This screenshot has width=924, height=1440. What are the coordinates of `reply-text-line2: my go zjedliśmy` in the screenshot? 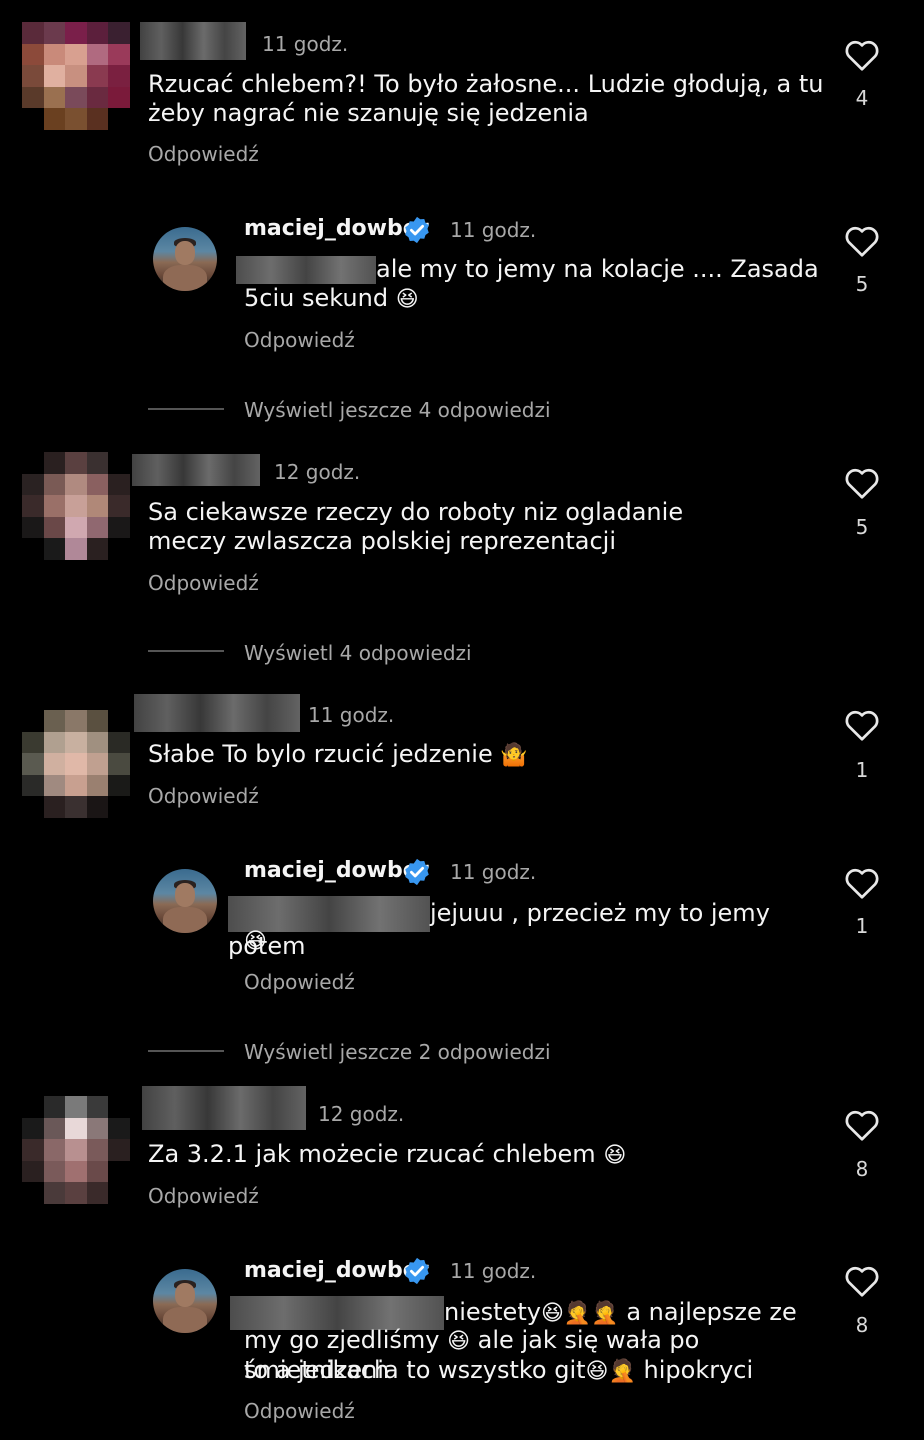 It's located at (342, 1340).